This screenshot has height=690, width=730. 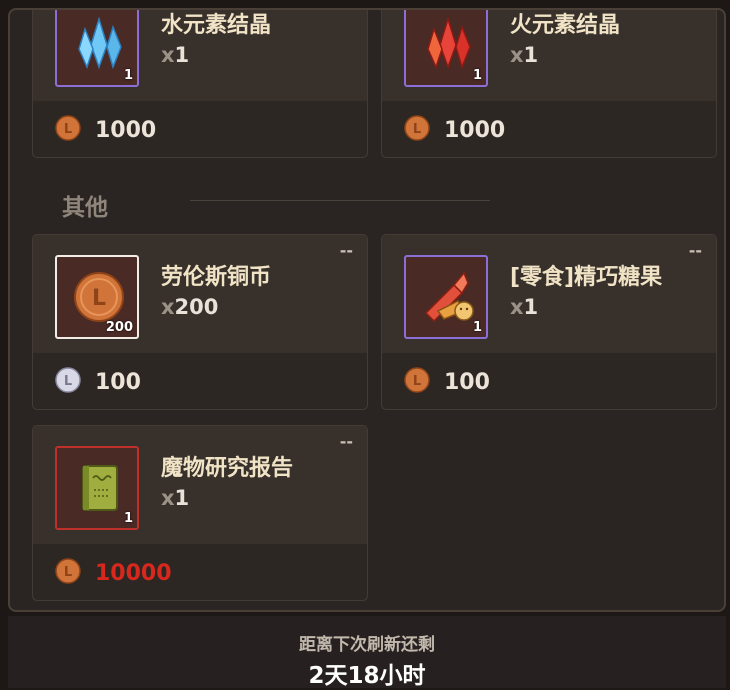 What do you see at coordinates (449, 297) in the screenshot?
I see `candy-icon` at bounding box center [449, 297].